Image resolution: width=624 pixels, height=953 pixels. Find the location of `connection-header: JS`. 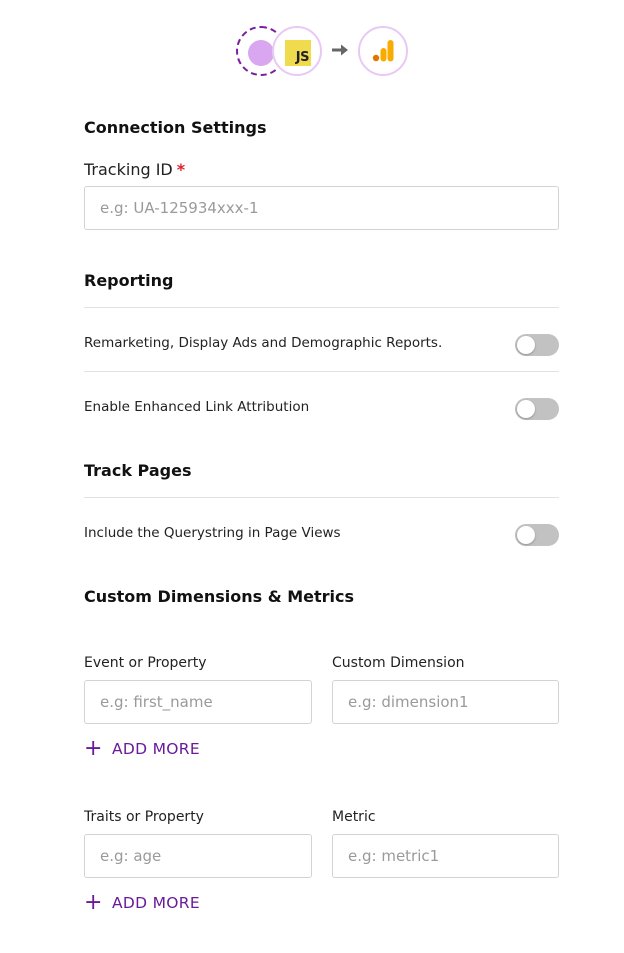

connection-header: JS is located at coordinates (312, 52).